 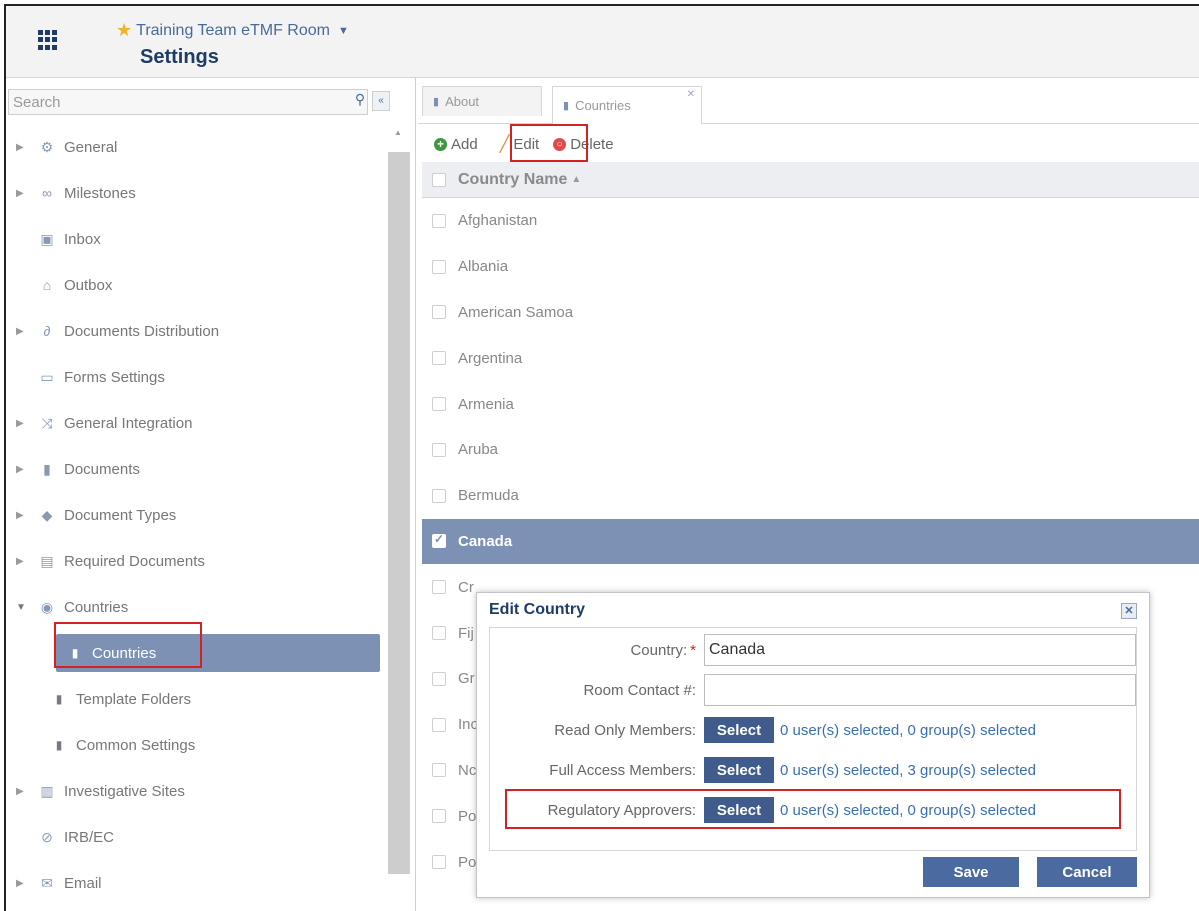 What do you see at coordinates (195, 469) in the screenshot?
I see `sidebar-item-documents: ▶ ▮ Documents` at bounding box center [195, 469].